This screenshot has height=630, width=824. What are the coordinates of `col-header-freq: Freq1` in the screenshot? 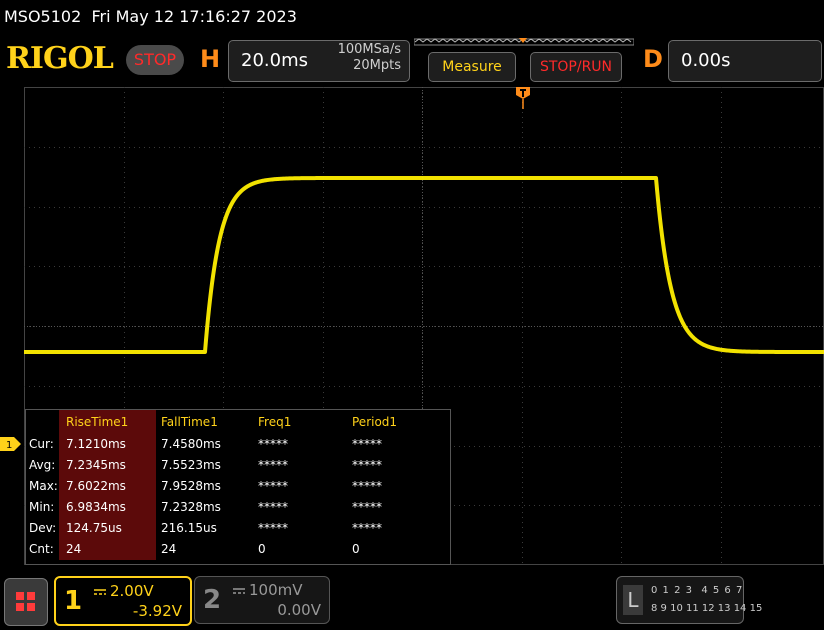 It's located at (274, 422).